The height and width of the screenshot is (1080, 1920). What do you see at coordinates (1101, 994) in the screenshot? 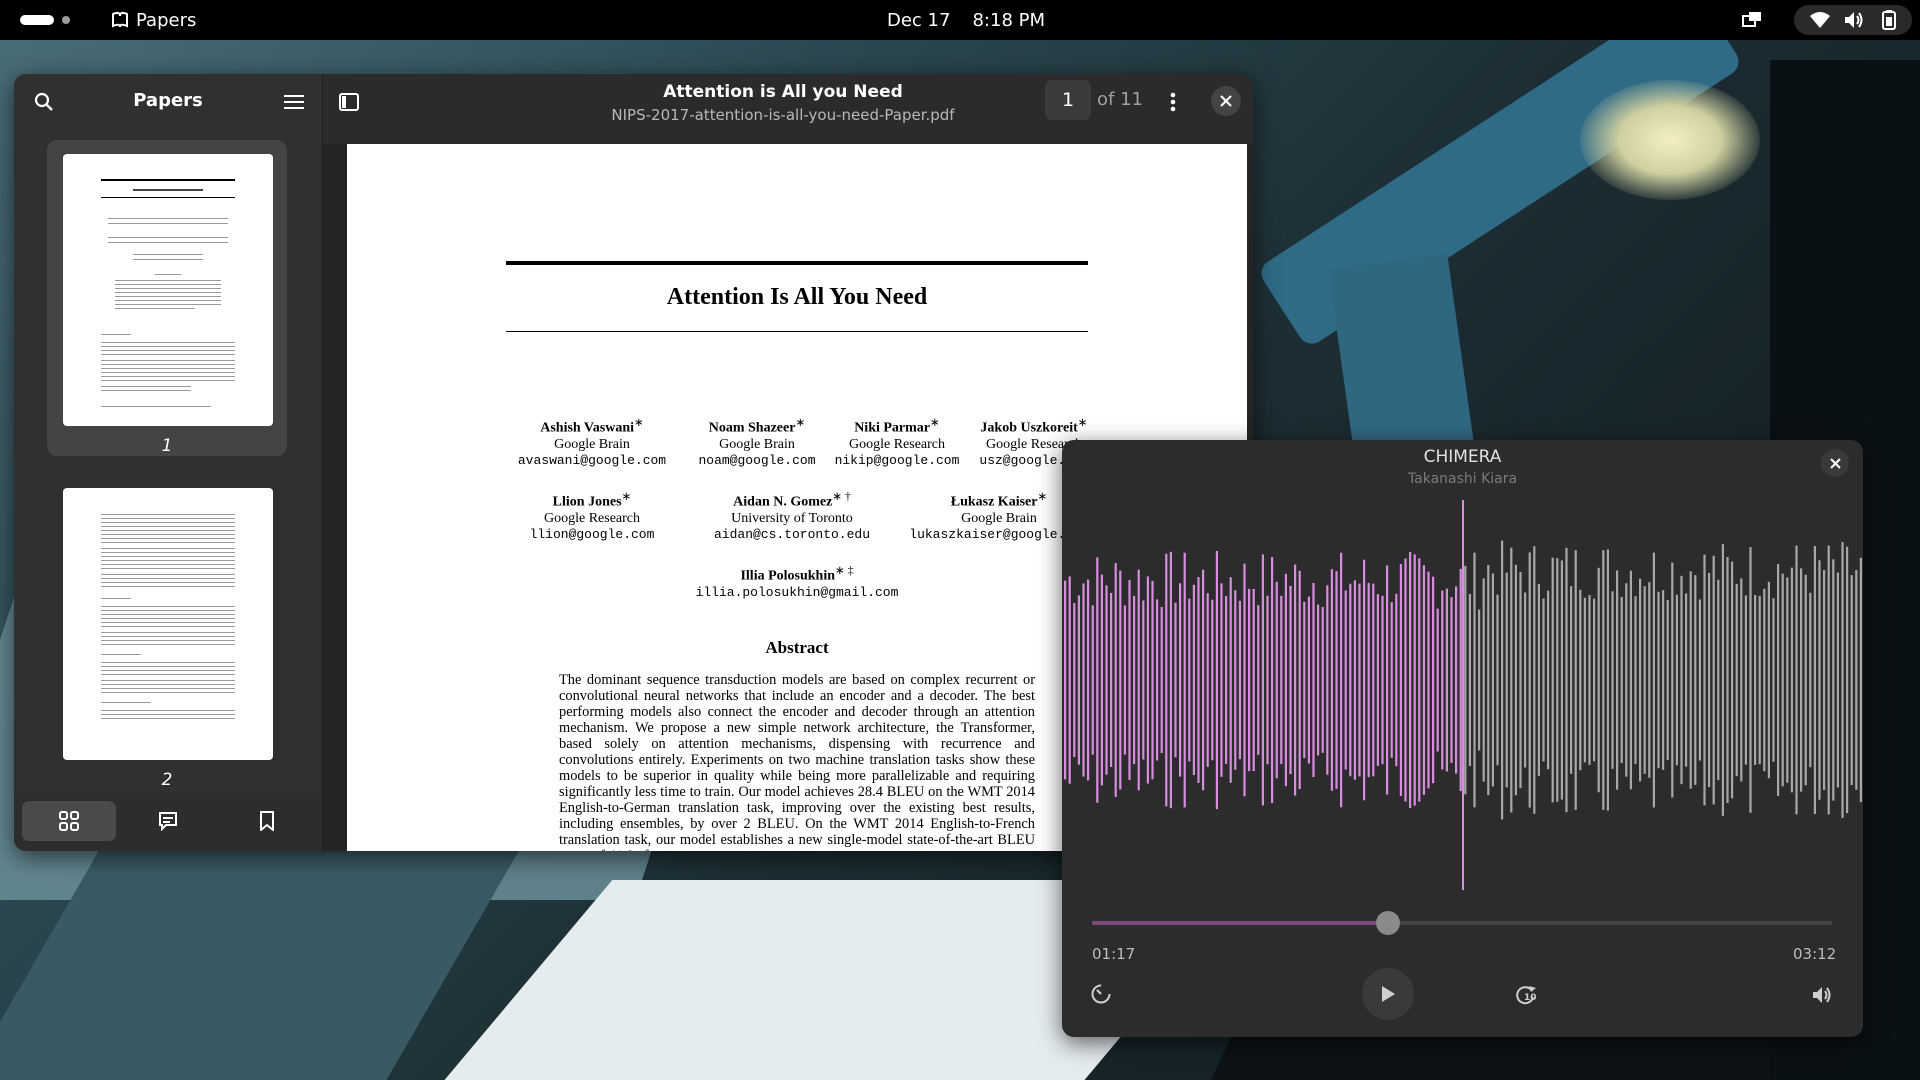
I see `playback-speed-icon` at bounding box center [1101, 994].